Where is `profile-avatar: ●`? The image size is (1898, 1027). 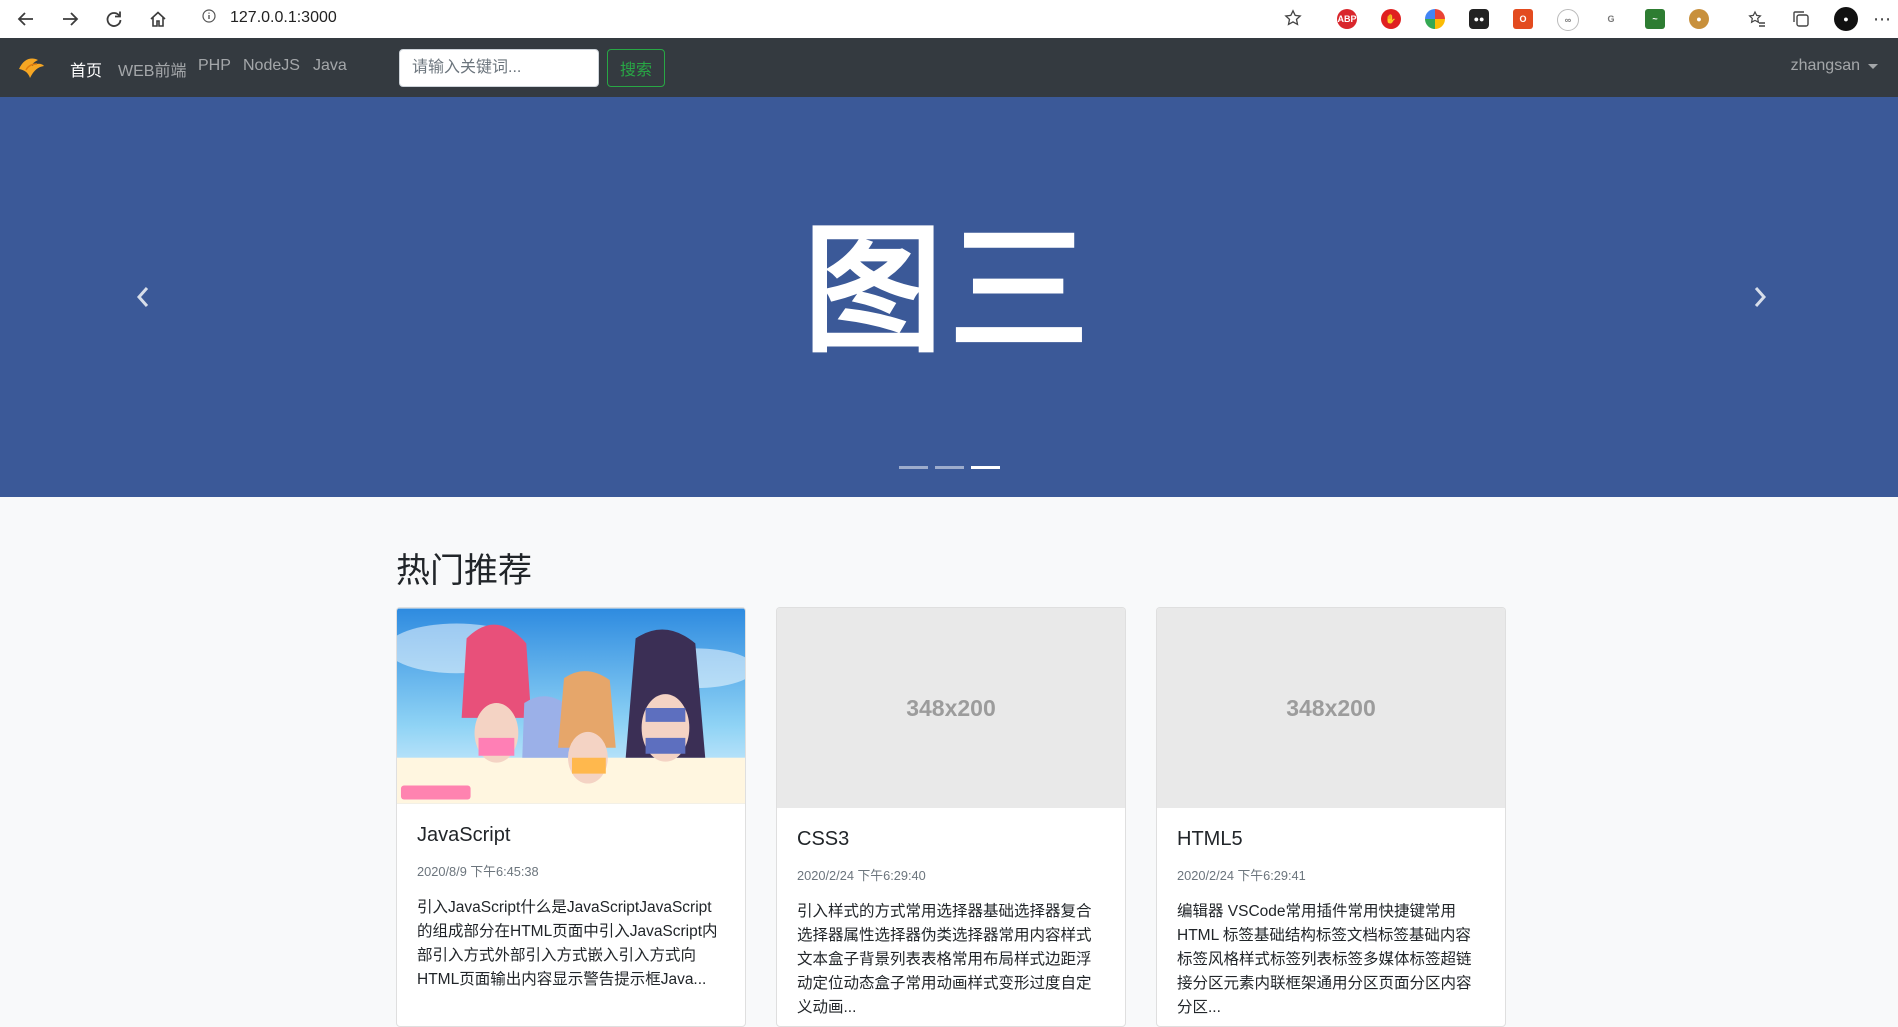 profile-avatar: ● is located at coordinates (1846, 19).